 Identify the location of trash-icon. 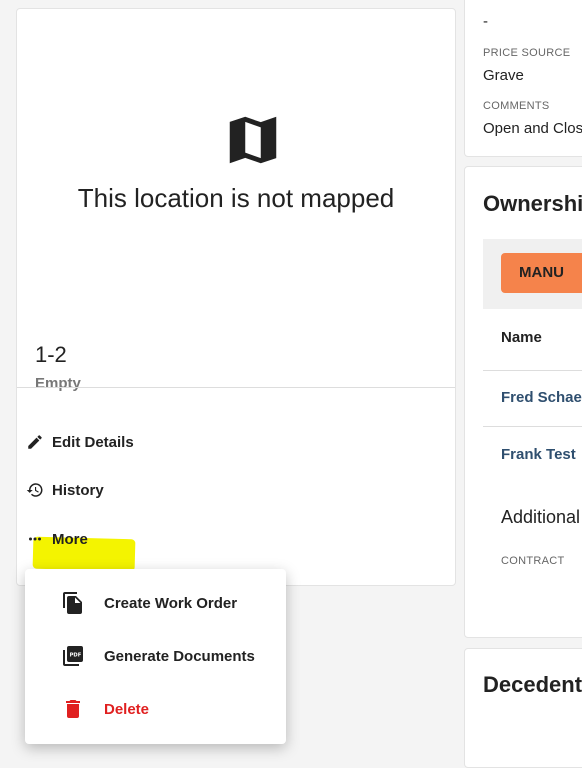
(73, 709).